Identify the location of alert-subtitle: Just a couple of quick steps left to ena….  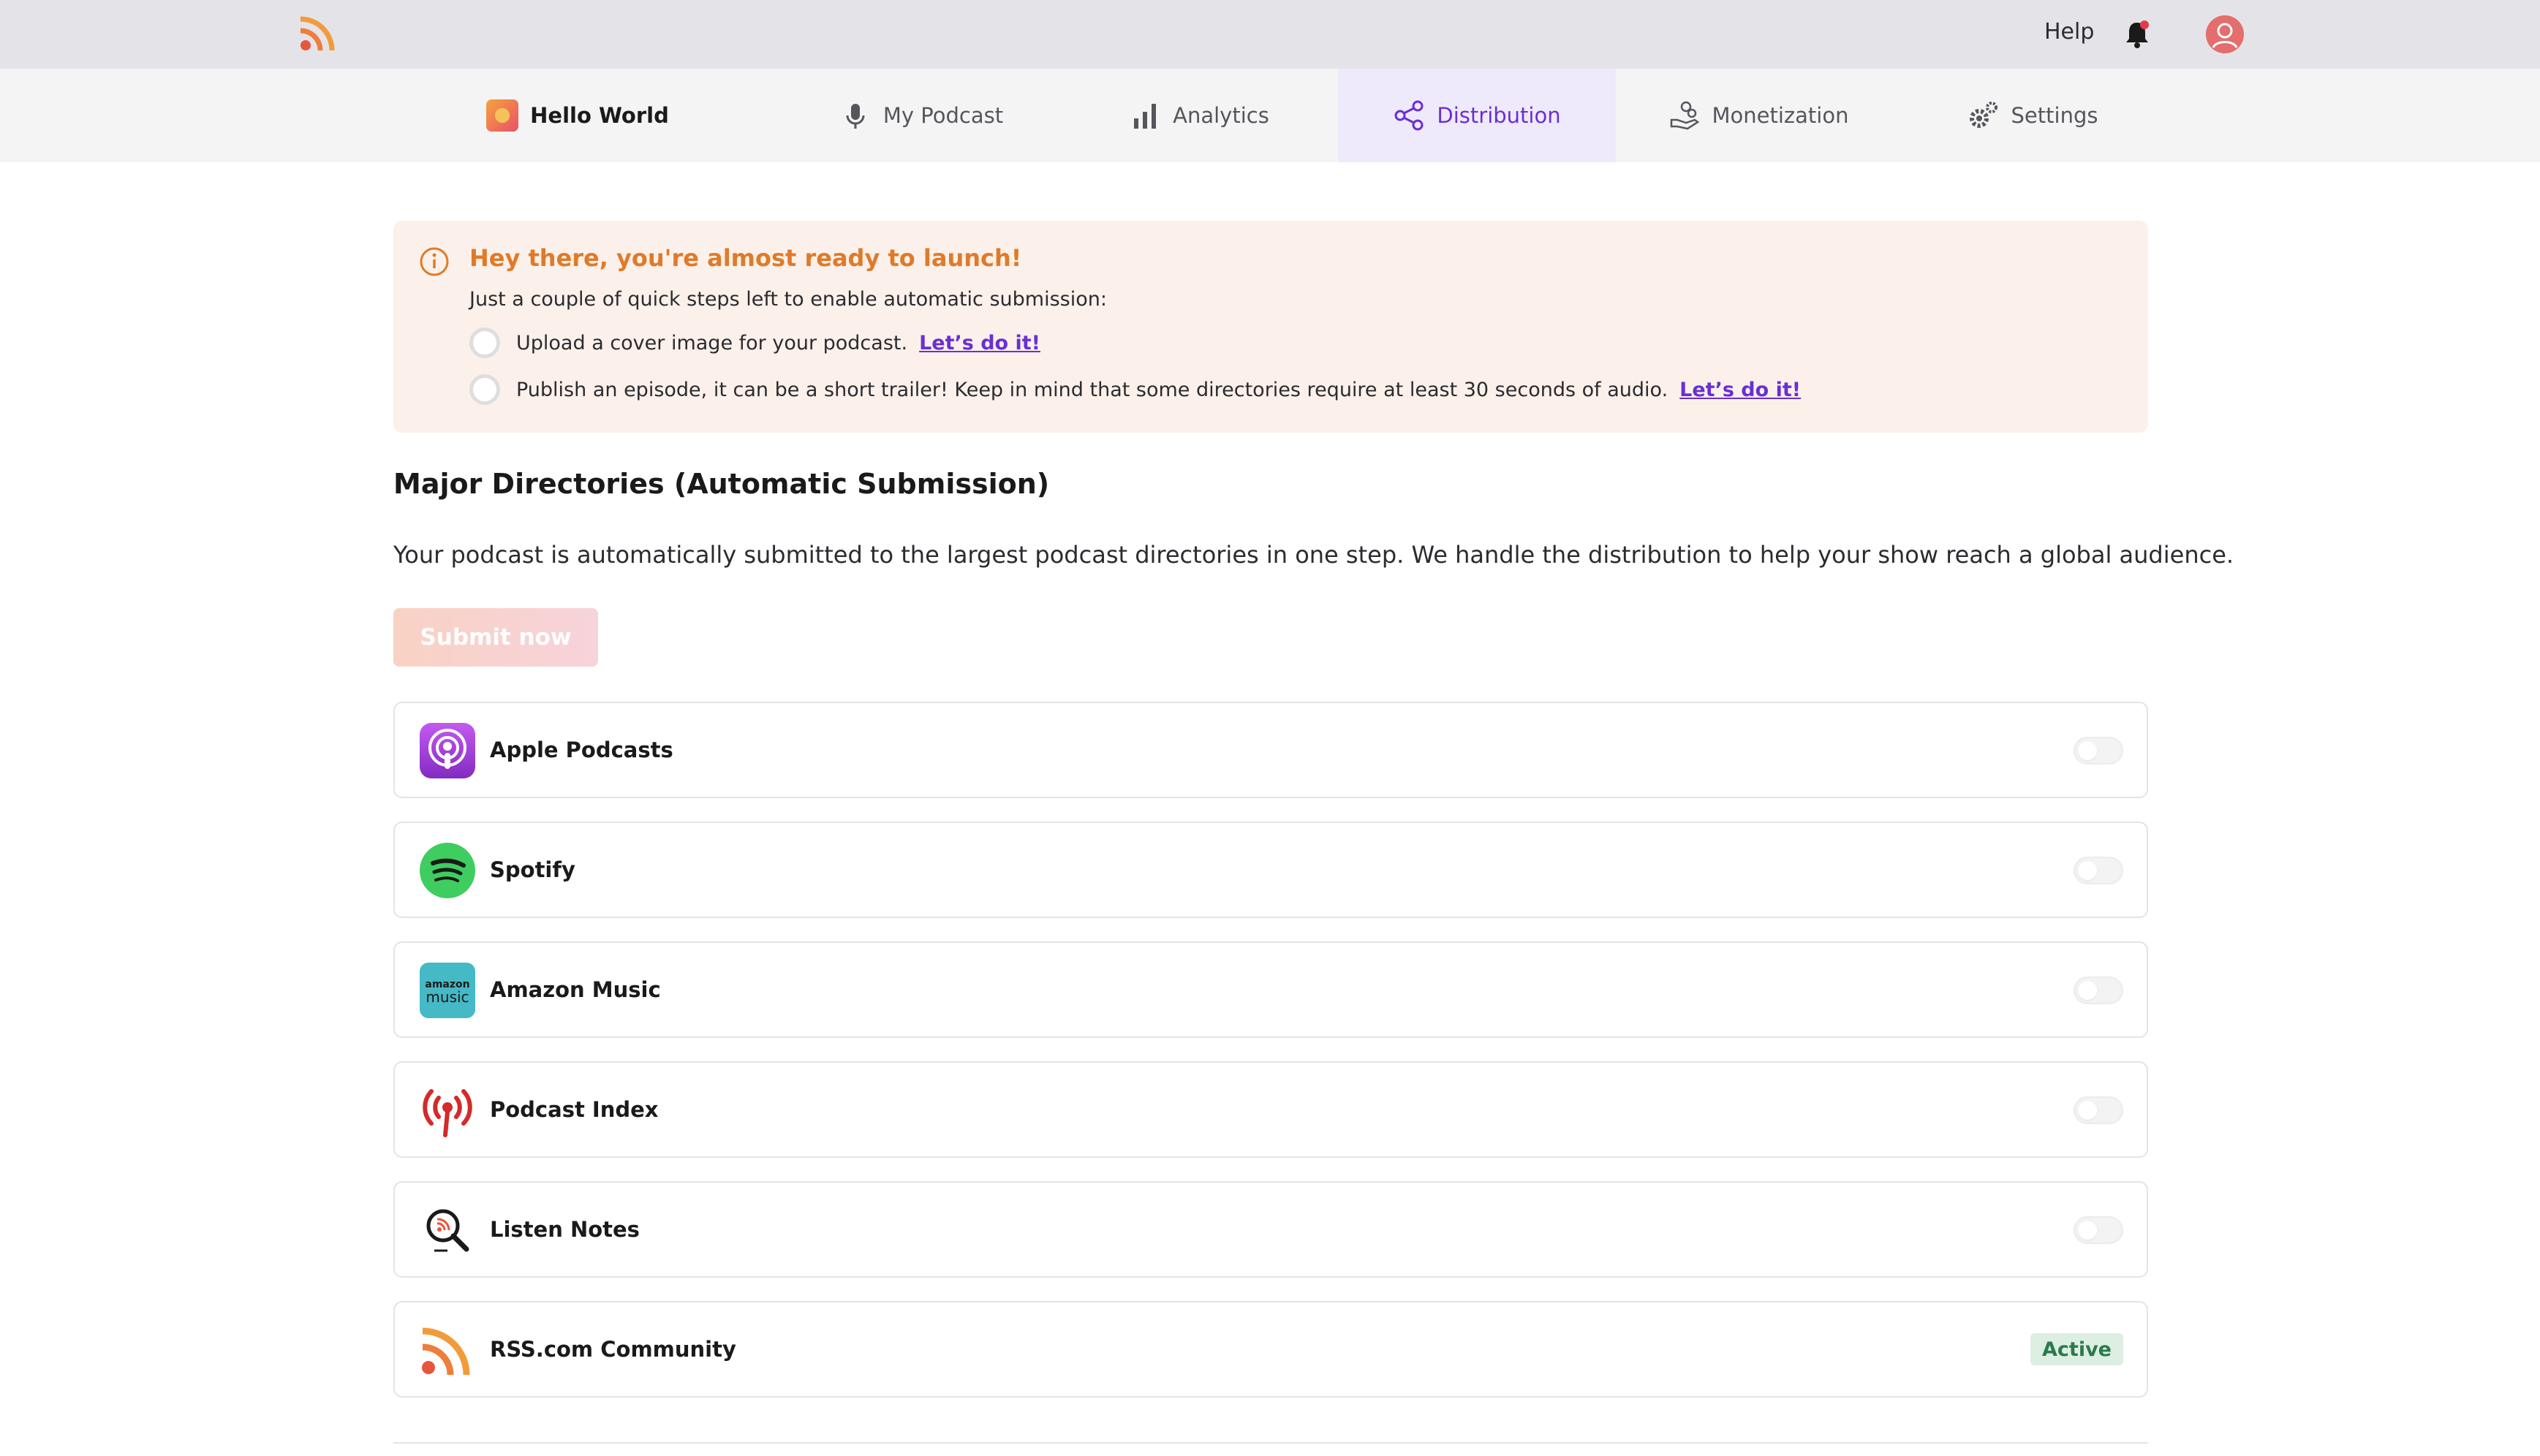
(788, 299).